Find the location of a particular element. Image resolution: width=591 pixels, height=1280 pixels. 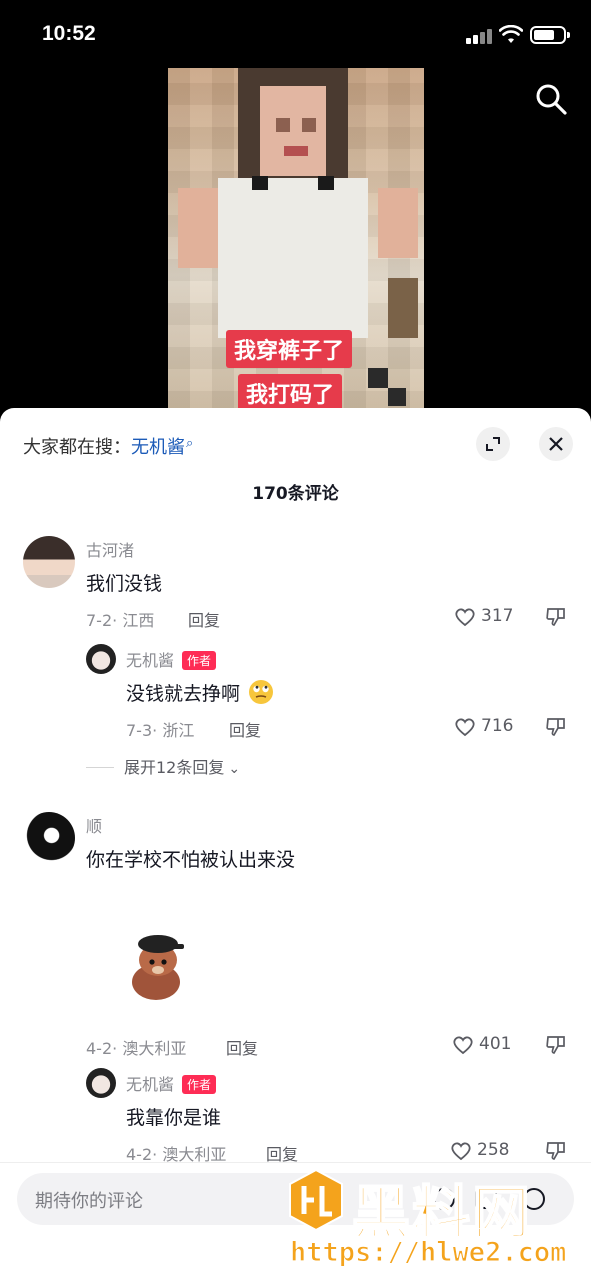

watermark-logo-icon is located at coordinates (316, 1200).